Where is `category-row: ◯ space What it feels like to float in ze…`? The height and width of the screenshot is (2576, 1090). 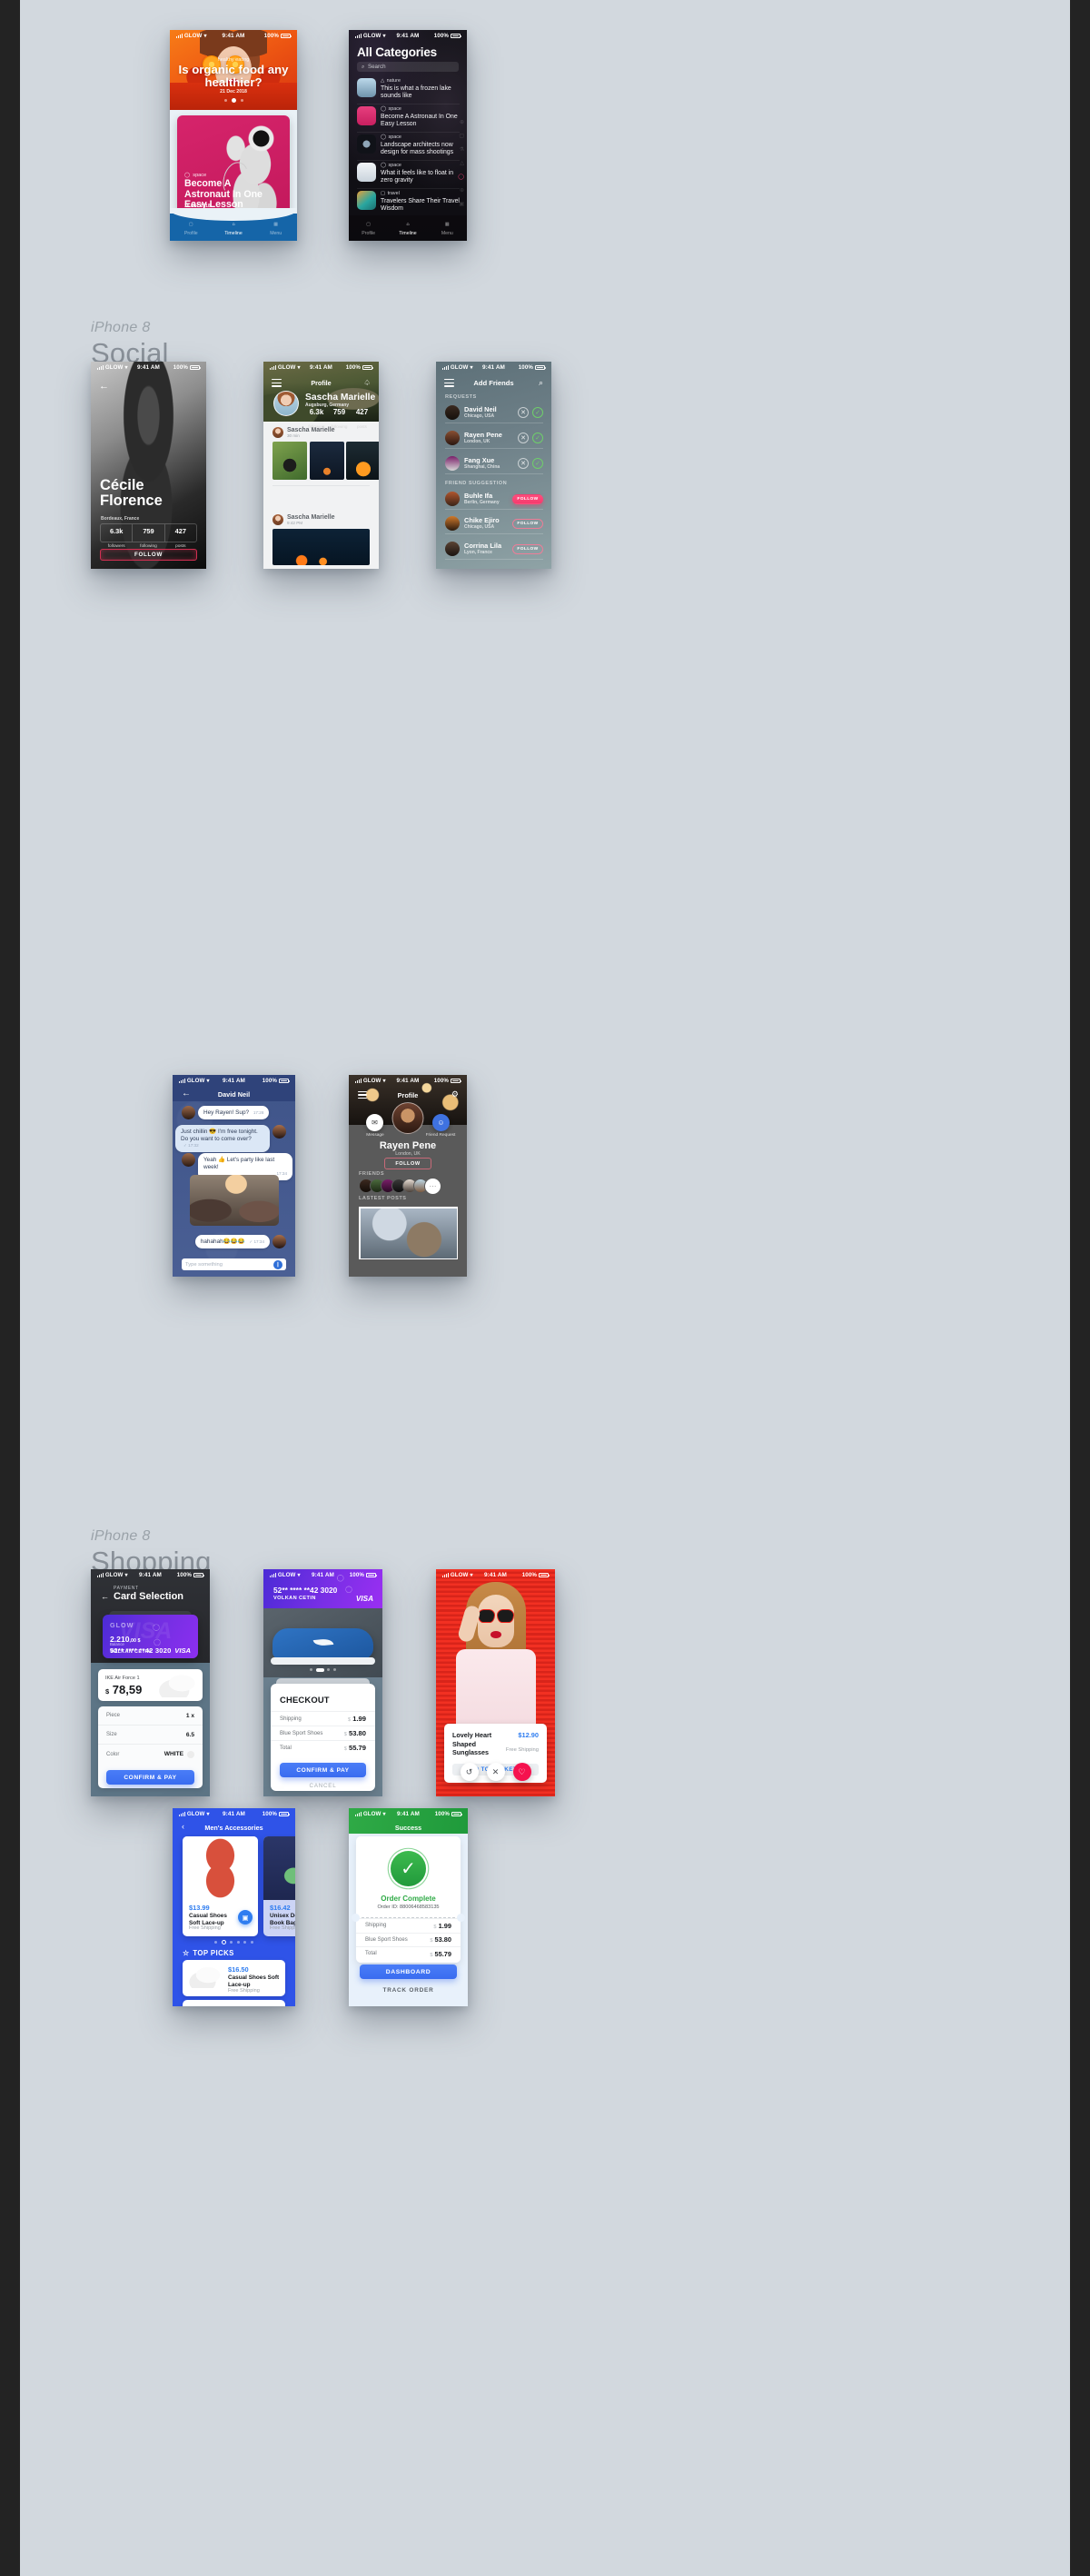
category-row: ◯ space What it feels like to float in ze… is located at coordinates (408, 173).